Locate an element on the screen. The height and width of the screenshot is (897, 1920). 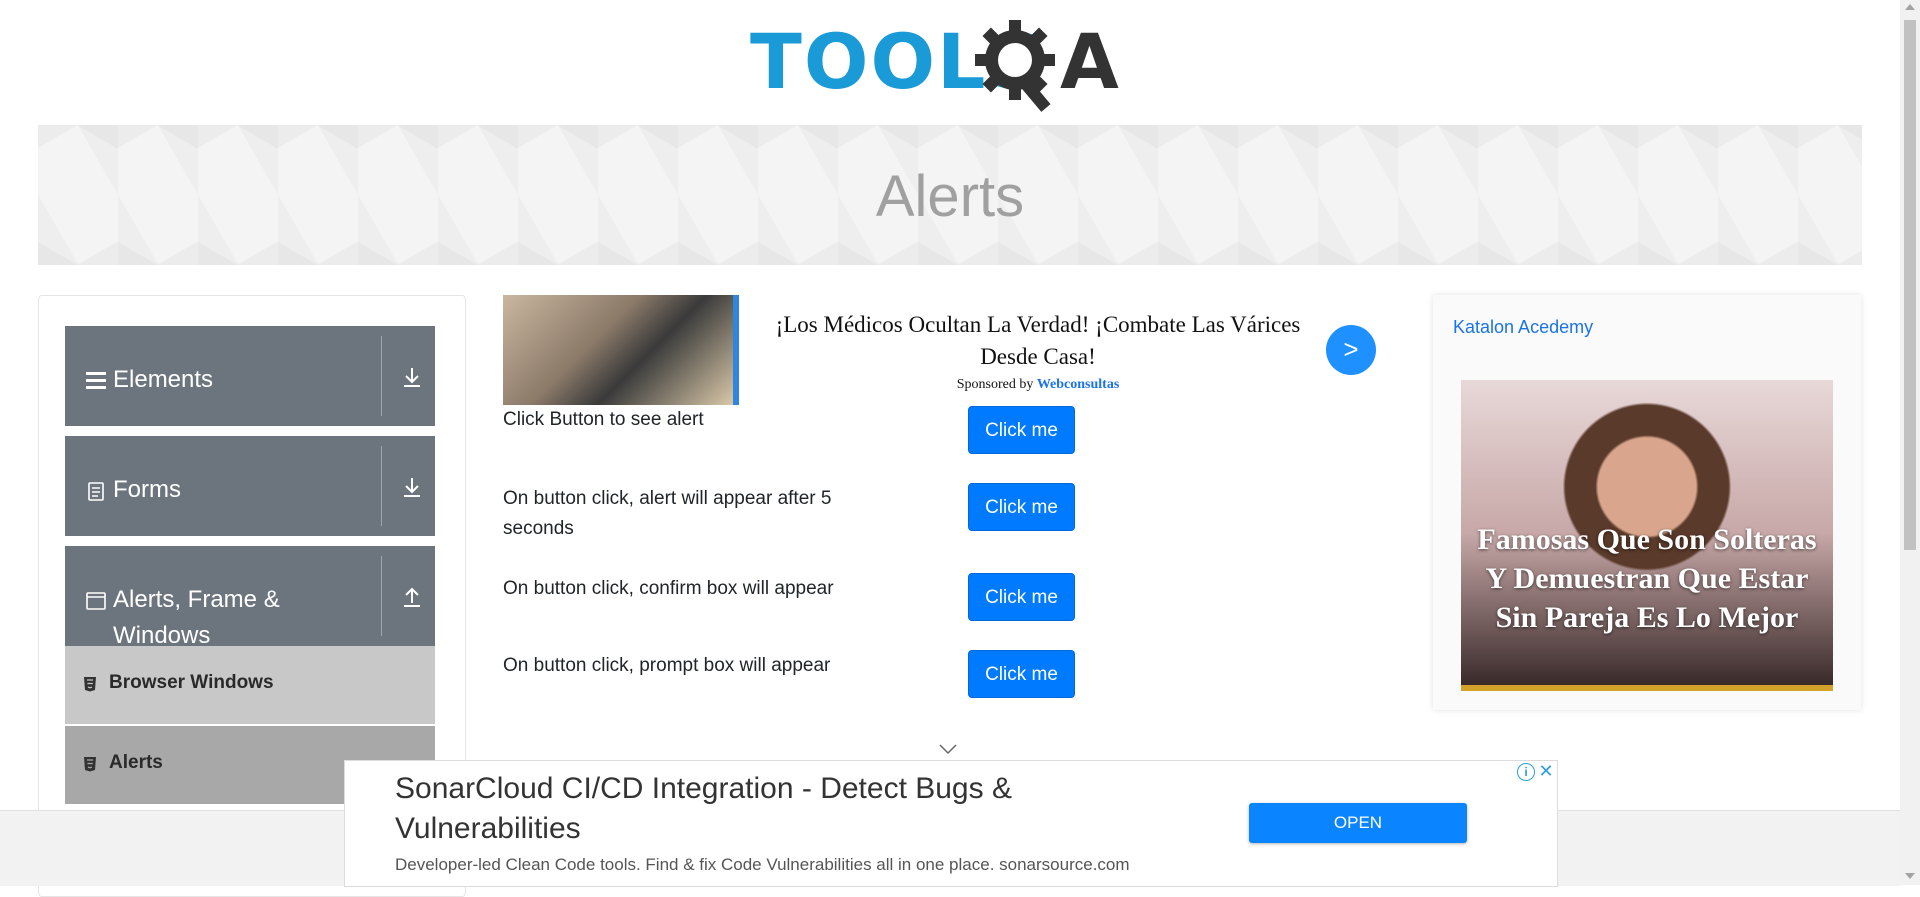
sidebar-item-label: Browser Windows is located at coordinates (191, 682).